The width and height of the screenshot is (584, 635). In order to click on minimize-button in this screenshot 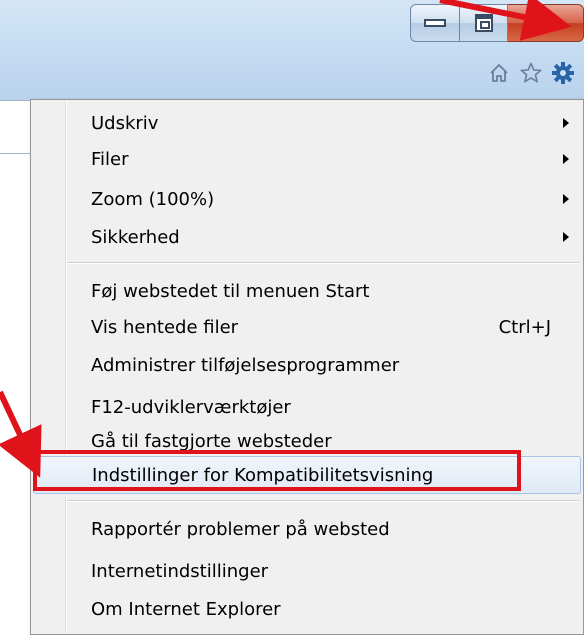, I will do `click(435, 23)`.